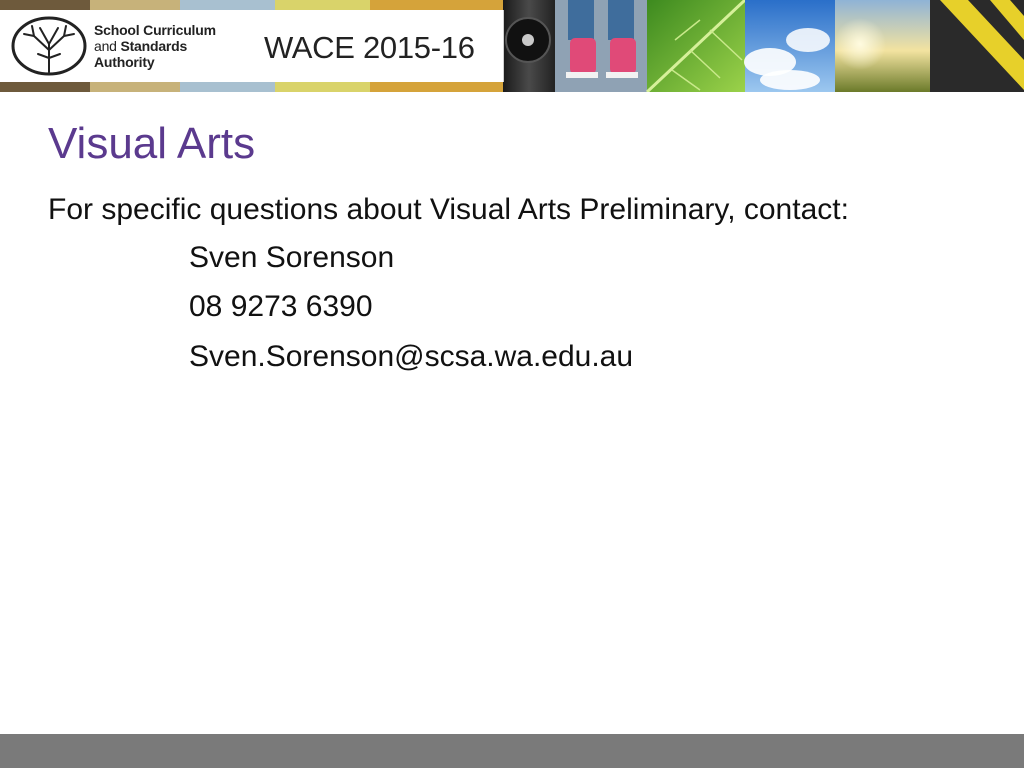 Image resolution: width=1024 pixels, height=768 pixels. I want to click on contact-name: Sven Sorenson, so click(292, 257).